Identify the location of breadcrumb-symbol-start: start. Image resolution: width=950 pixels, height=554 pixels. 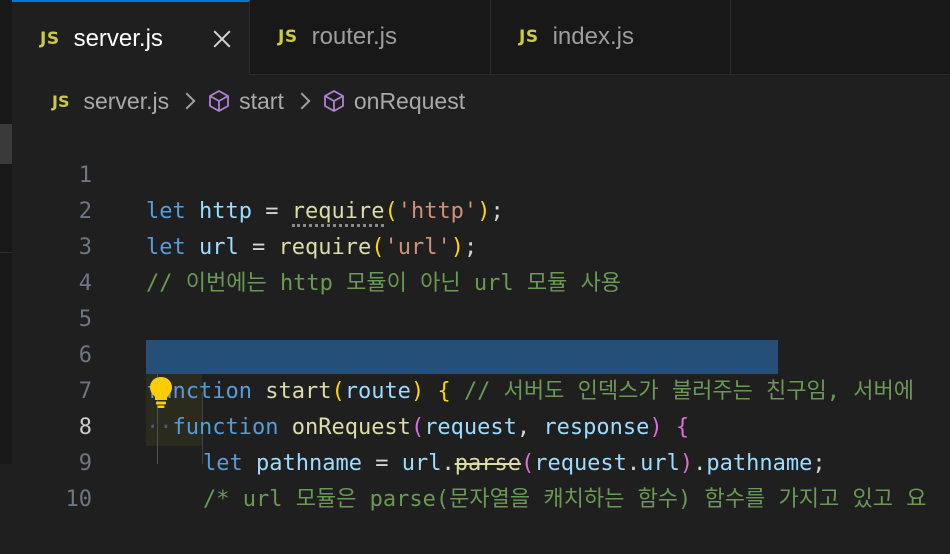
(261, 101).